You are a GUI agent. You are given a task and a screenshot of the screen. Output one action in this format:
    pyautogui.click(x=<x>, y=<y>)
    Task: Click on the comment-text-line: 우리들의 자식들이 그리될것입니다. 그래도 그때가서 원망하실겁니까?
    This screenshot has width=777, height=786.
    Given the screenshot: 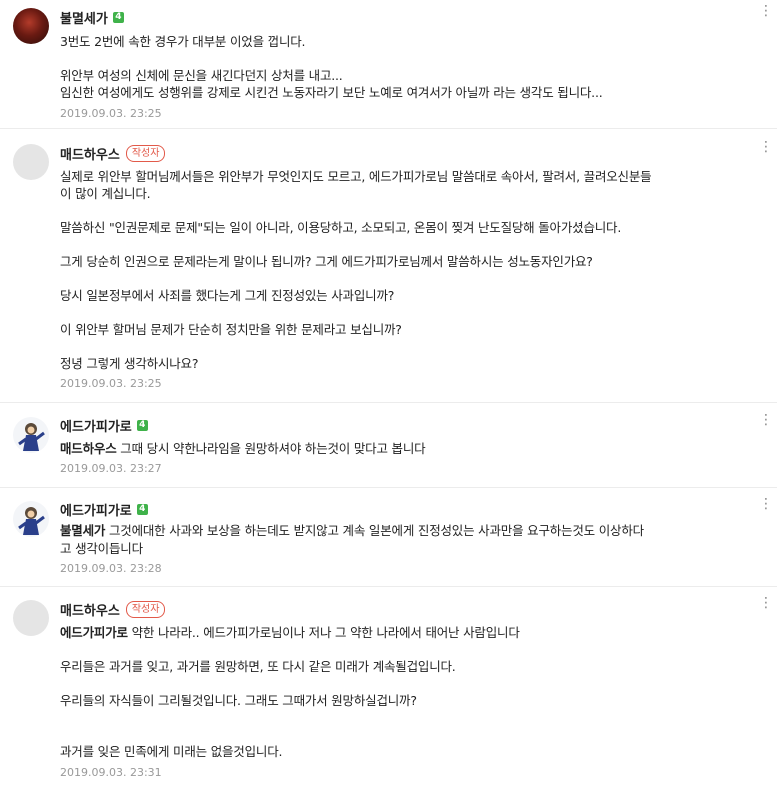 What is the action you would take?
    pyautogui.click(x=238, y=700)
    